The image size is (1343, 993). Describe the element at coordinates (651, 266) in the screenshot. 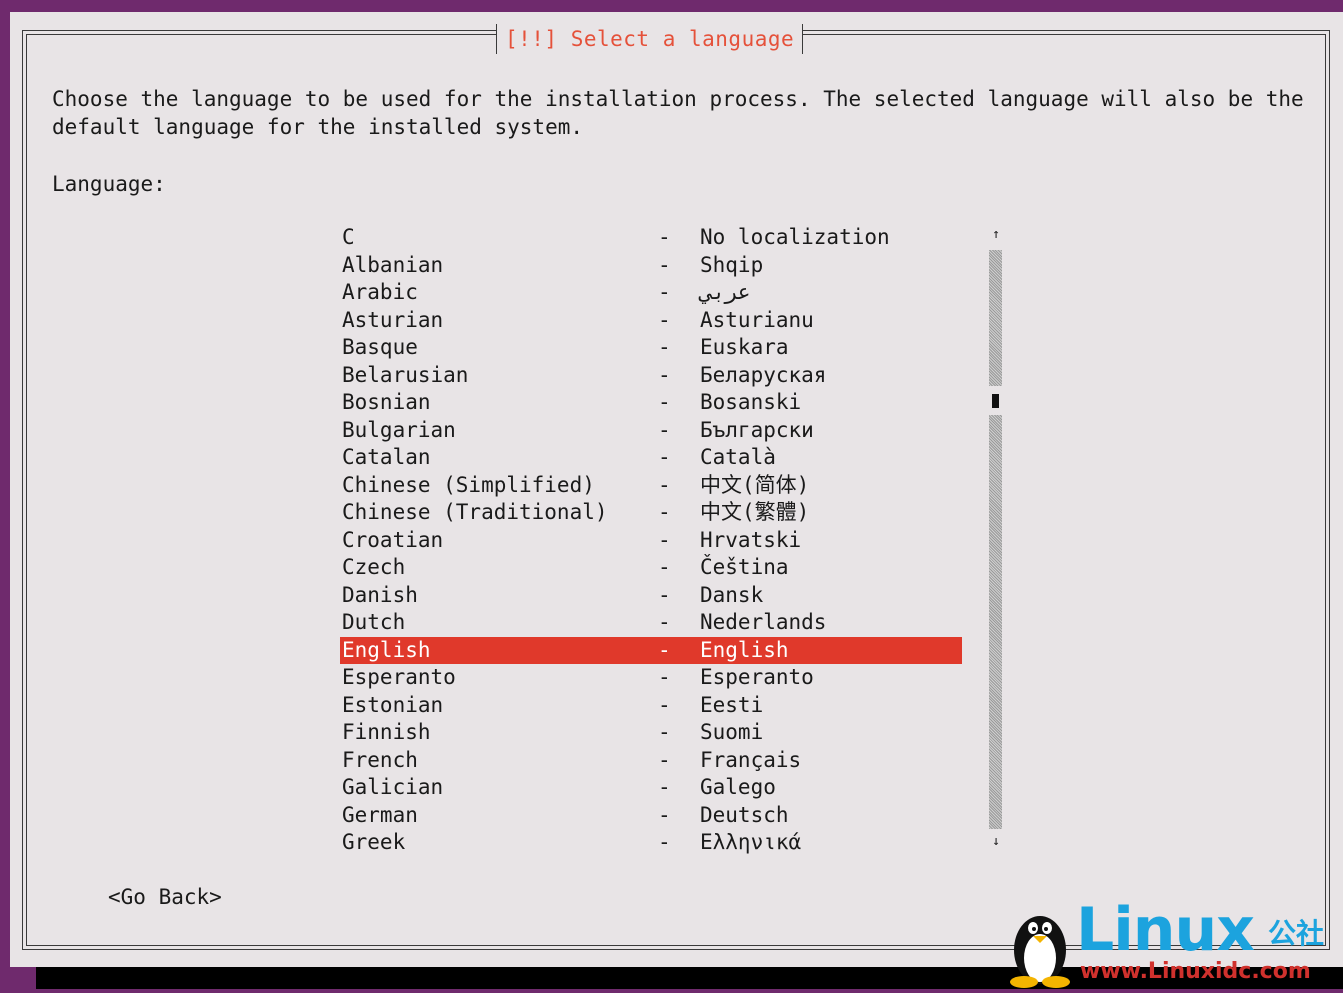

I see `language-option: Albanian - Shqip` at that location.